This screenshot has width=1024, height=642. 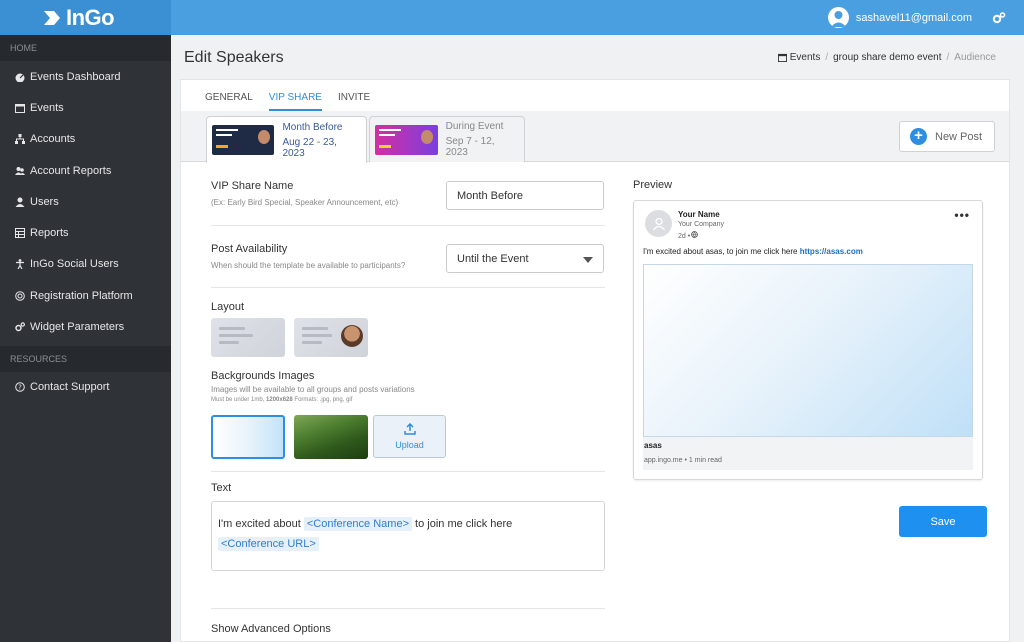 I want to click on ingo-logo-icon, so click(x=52, y=17).